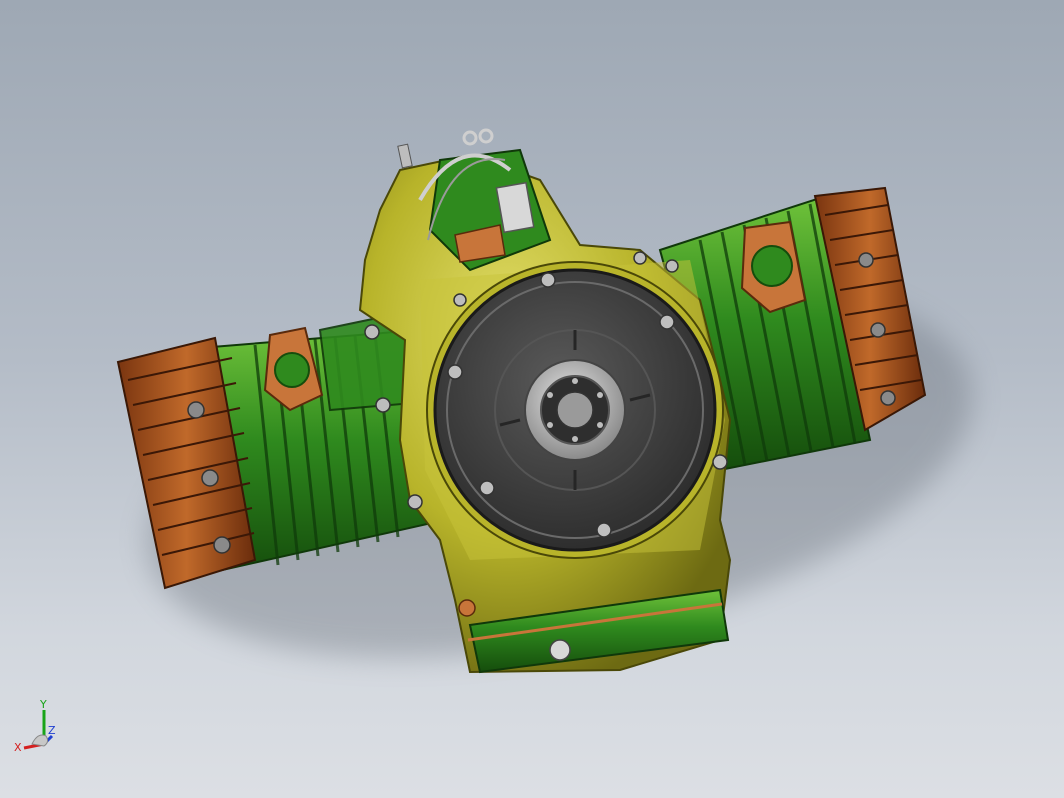 The width and height of the screenshot is (1064, 798). What do you see at coordinates (18, 747) in the screenshot?
I see `x-axis-label: X` at bounding box center [18, 747].